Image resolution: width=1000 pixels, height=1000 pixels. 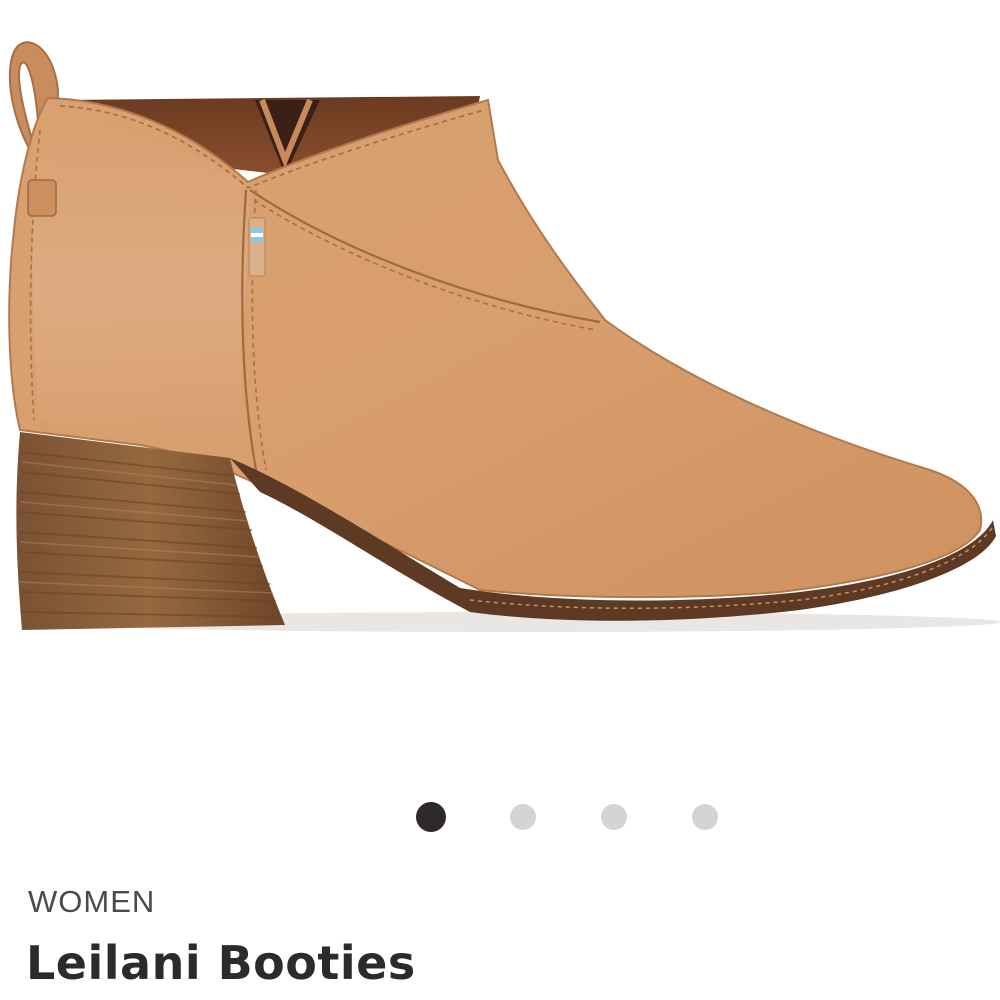 What do you see at coordinates (221, 963) in the screenshot?
I see `product-title: Leilani Booties` at bounding box center [221, 963].